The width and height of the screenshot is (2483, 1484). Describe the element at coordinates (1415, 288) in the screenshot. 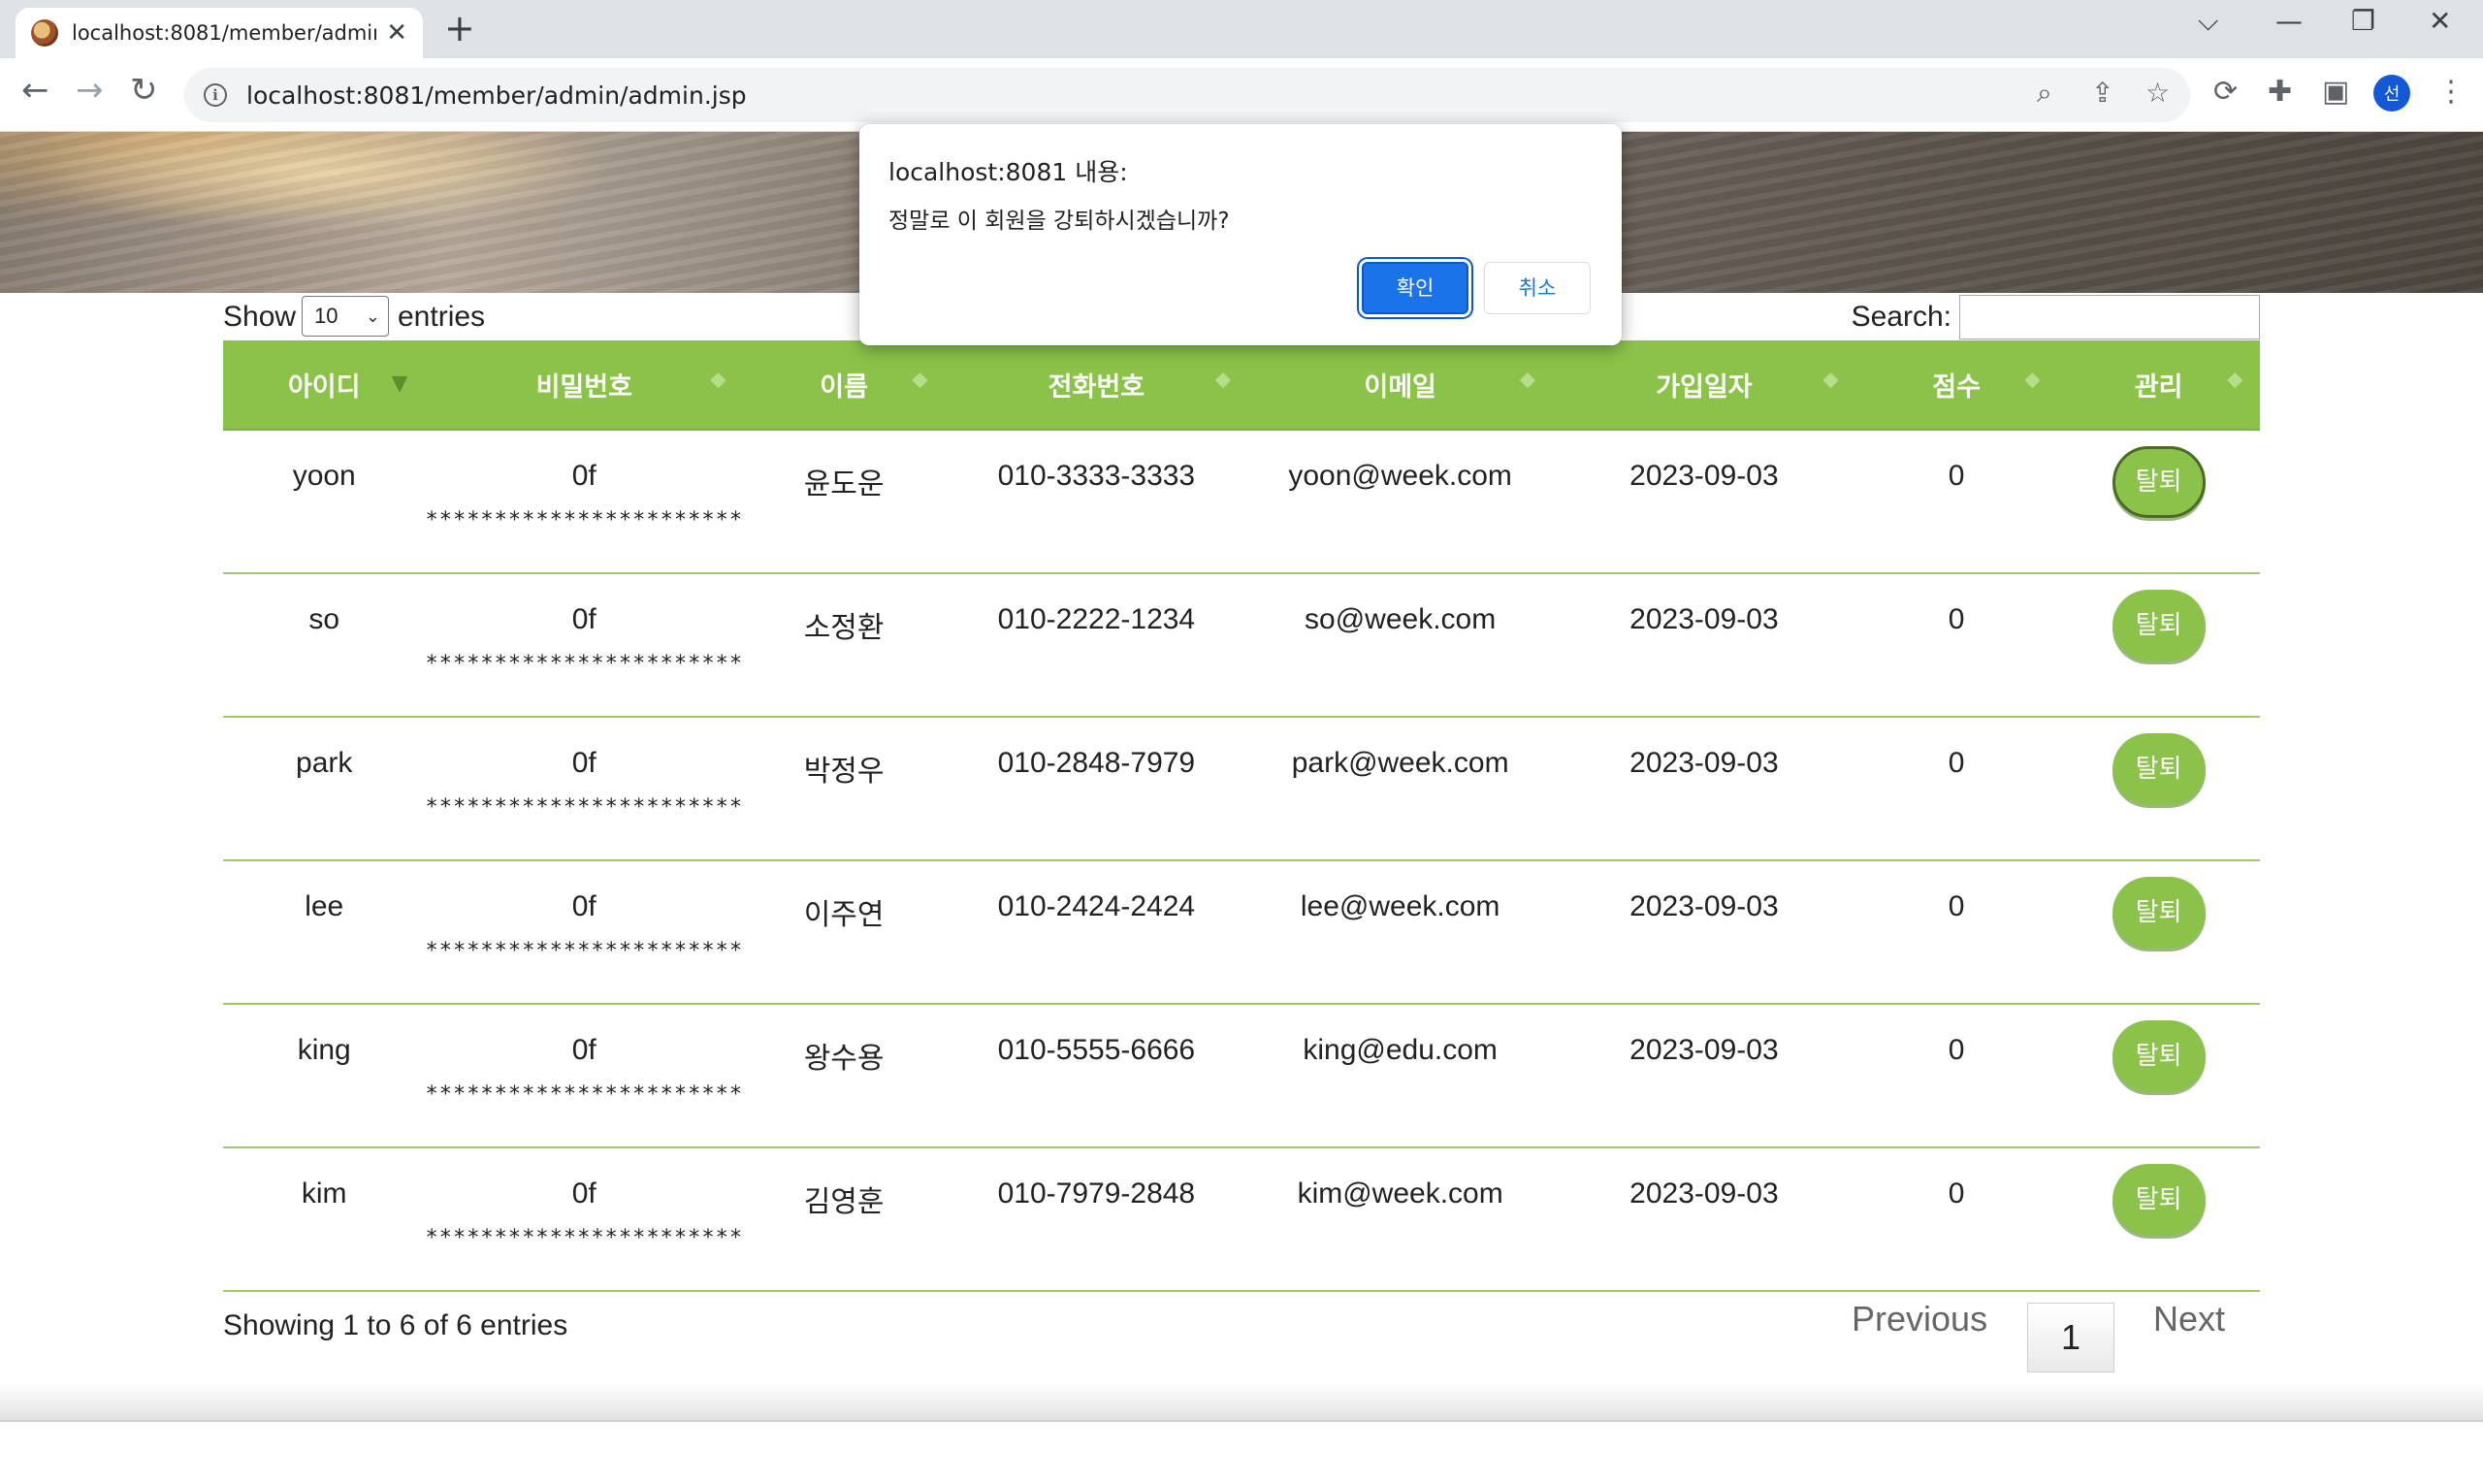

I see `dialog-ok-button: 확인` at that location.